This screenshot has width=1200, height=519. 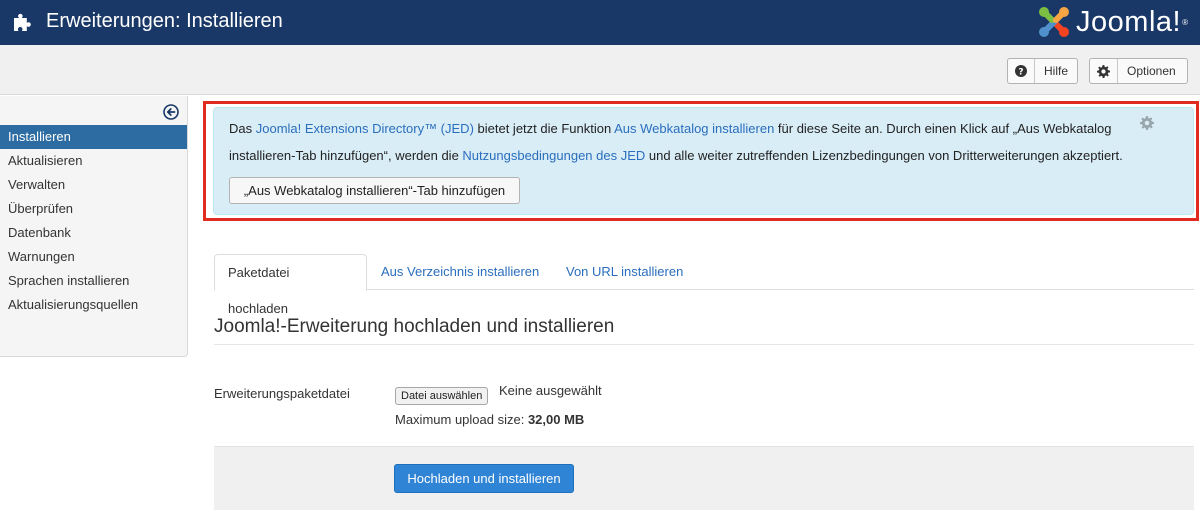 I want to click on help-button: ? Hilfe, so click(x=1042, y=71).